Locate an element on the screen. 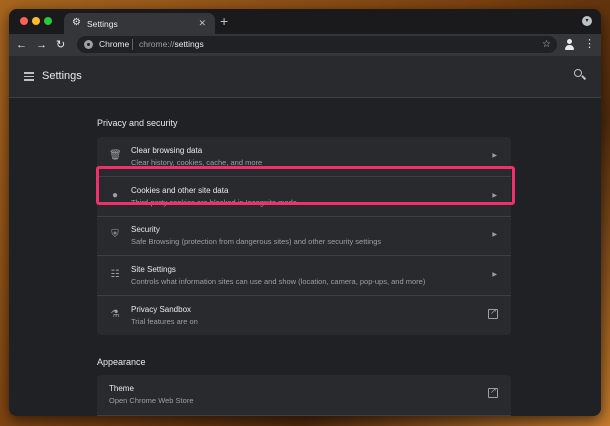 The height and width of the screenshot is (426, 610). minimize-window-button is located at coordinates (36, 21).